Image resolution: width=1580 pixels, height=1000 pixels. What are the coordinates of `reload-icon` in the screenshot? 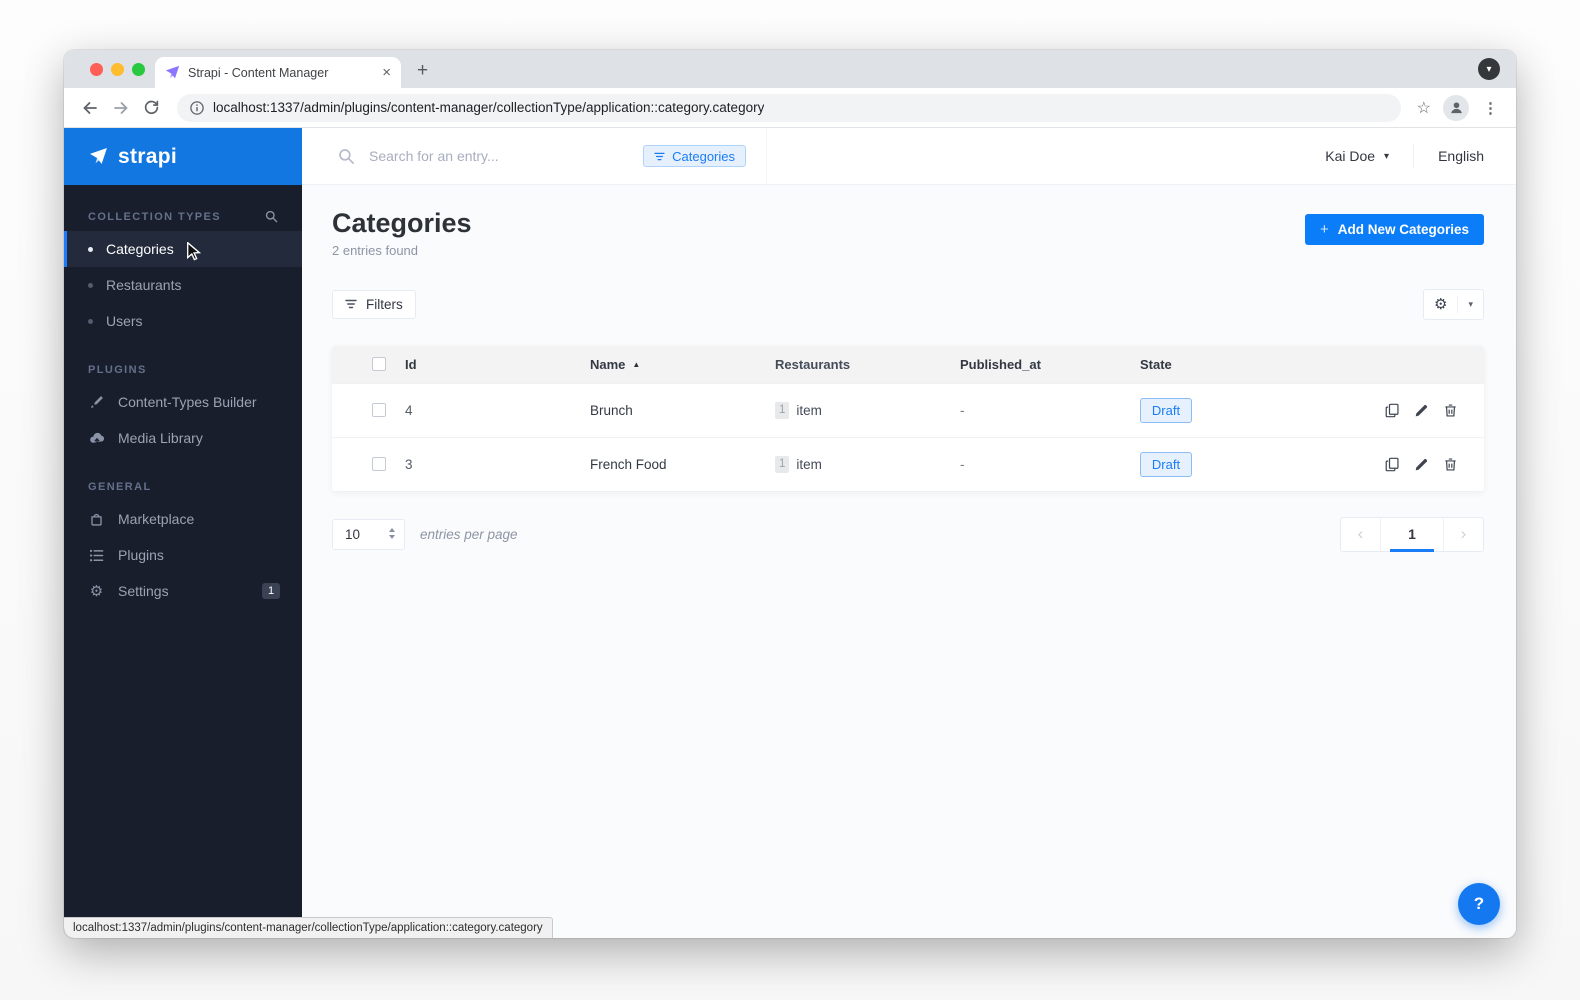 It's located at (151, 107).